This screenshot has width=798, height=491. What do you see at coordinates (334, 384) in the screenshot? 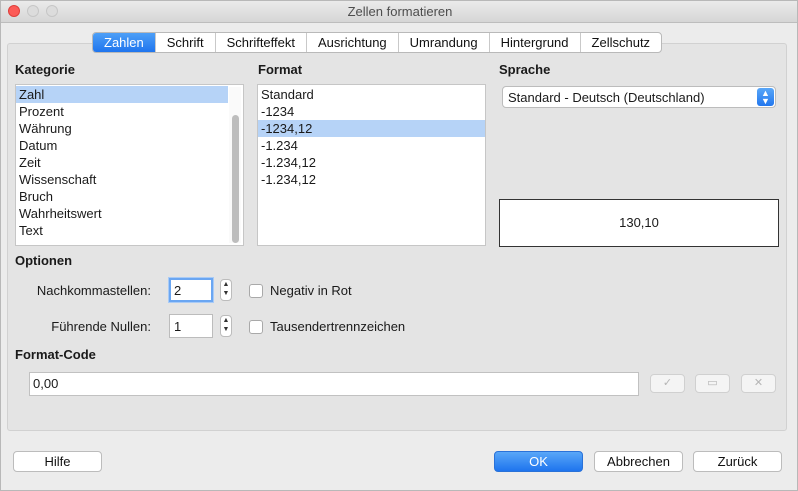
I see `format-code-input: 0,00` at bounding box center [334, 384].